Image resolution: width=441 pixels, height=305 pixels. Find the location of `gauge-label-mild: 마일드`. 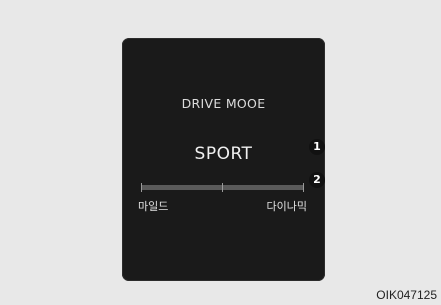

gauge-label-mild: 마일드 is located at coordinates (153, 206).